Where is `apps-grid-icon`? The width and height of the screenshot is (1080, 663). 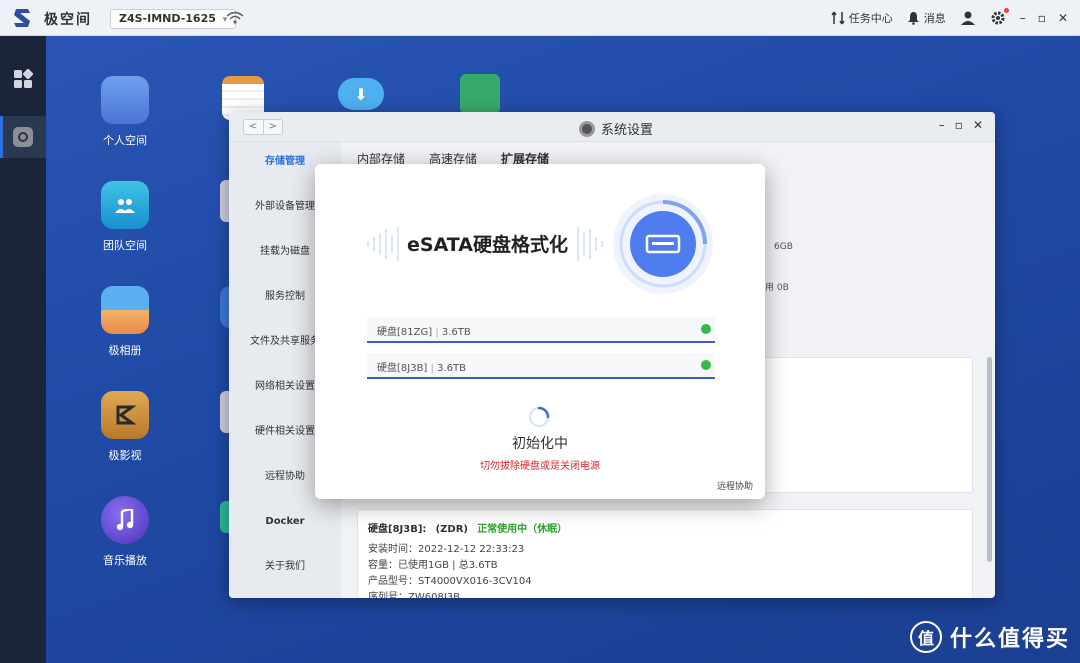 apps-grid-icon is located at coordinates (23, 78).